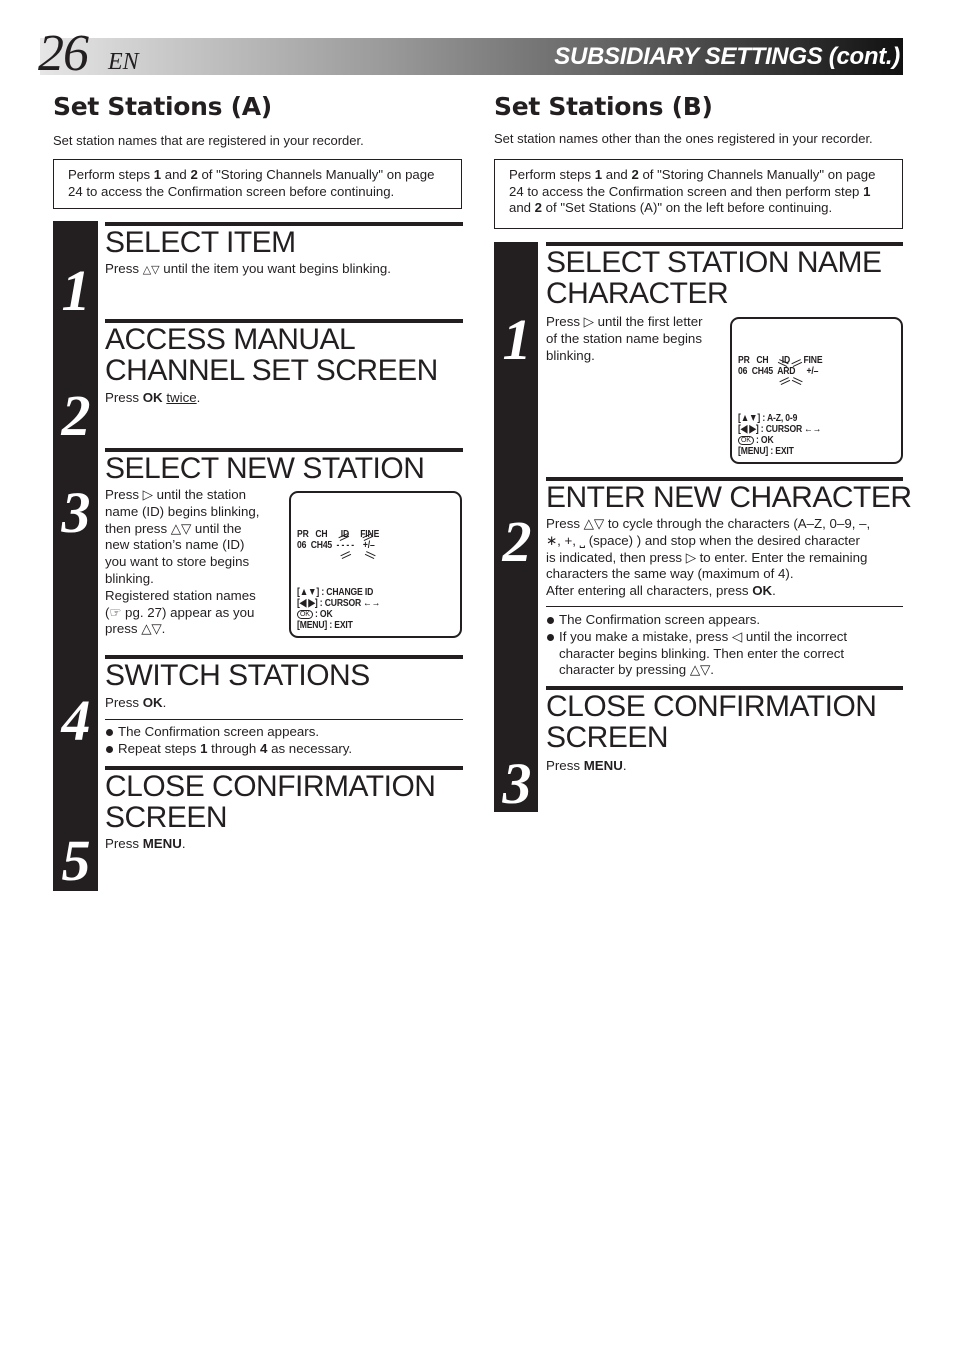  I want to click on page-number: 26, so click(63, 53).